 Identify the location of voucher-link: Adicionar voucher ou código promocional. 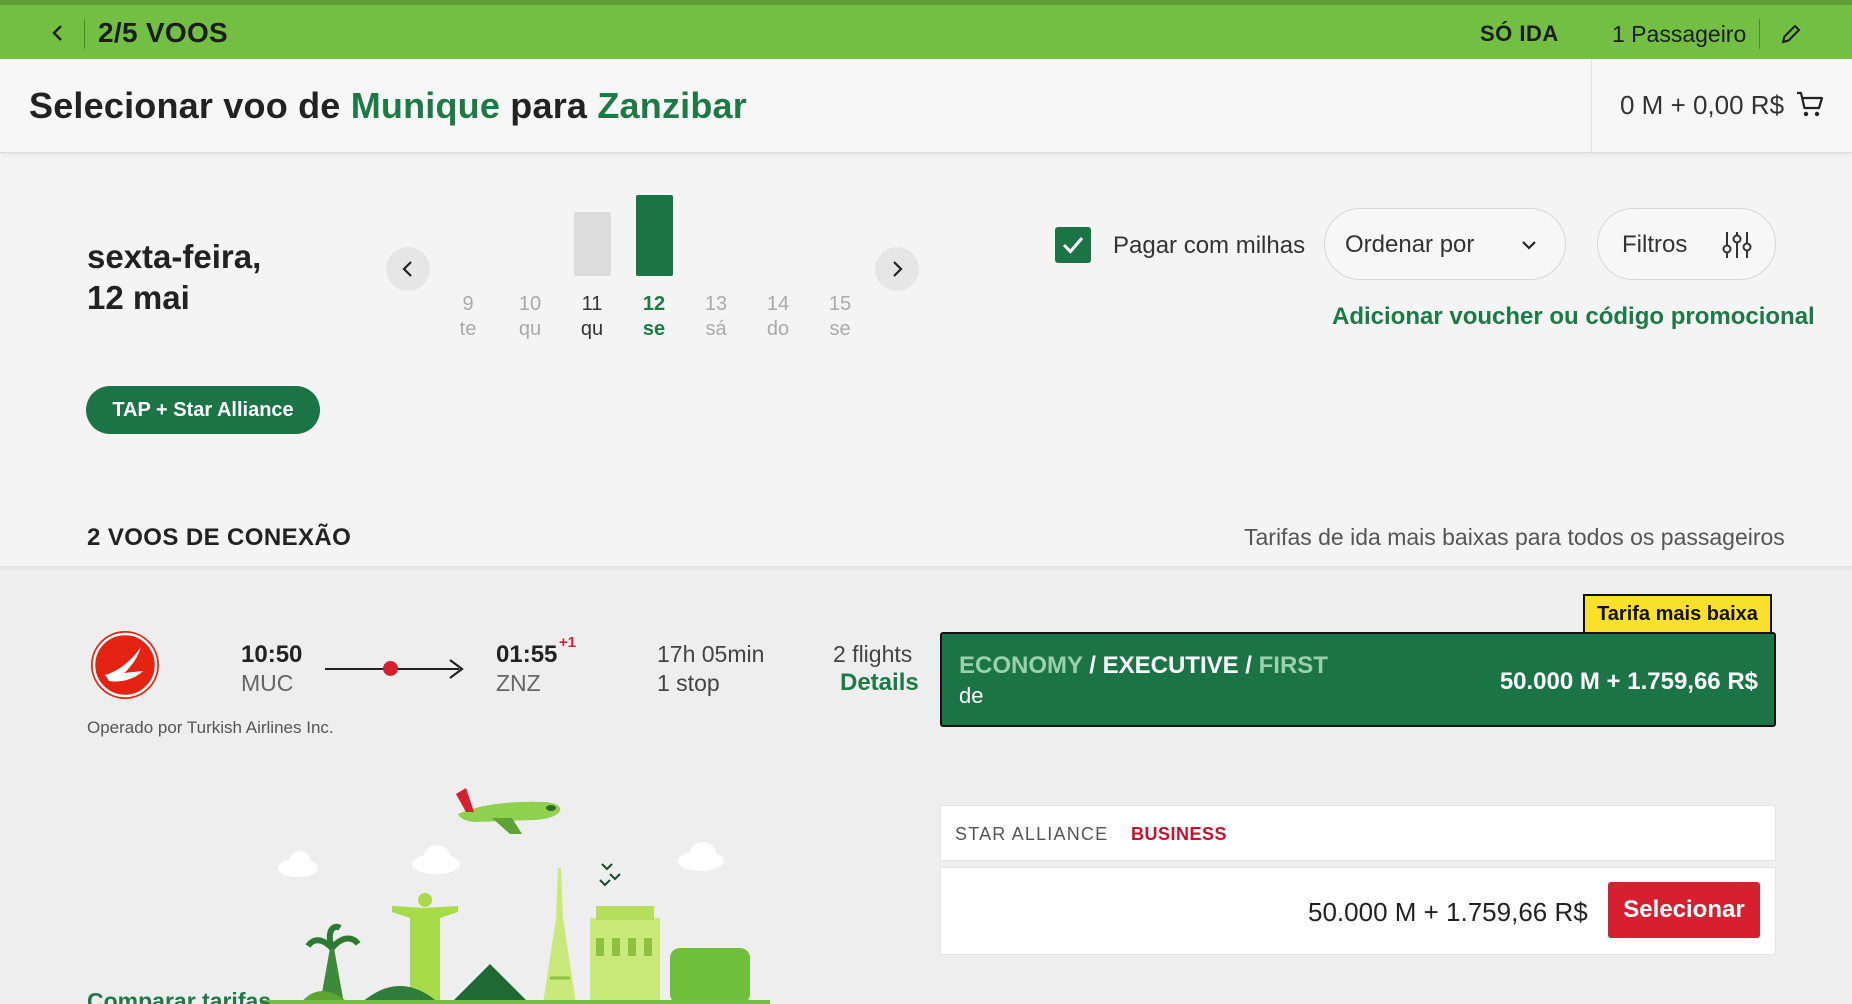
(1573, 317).